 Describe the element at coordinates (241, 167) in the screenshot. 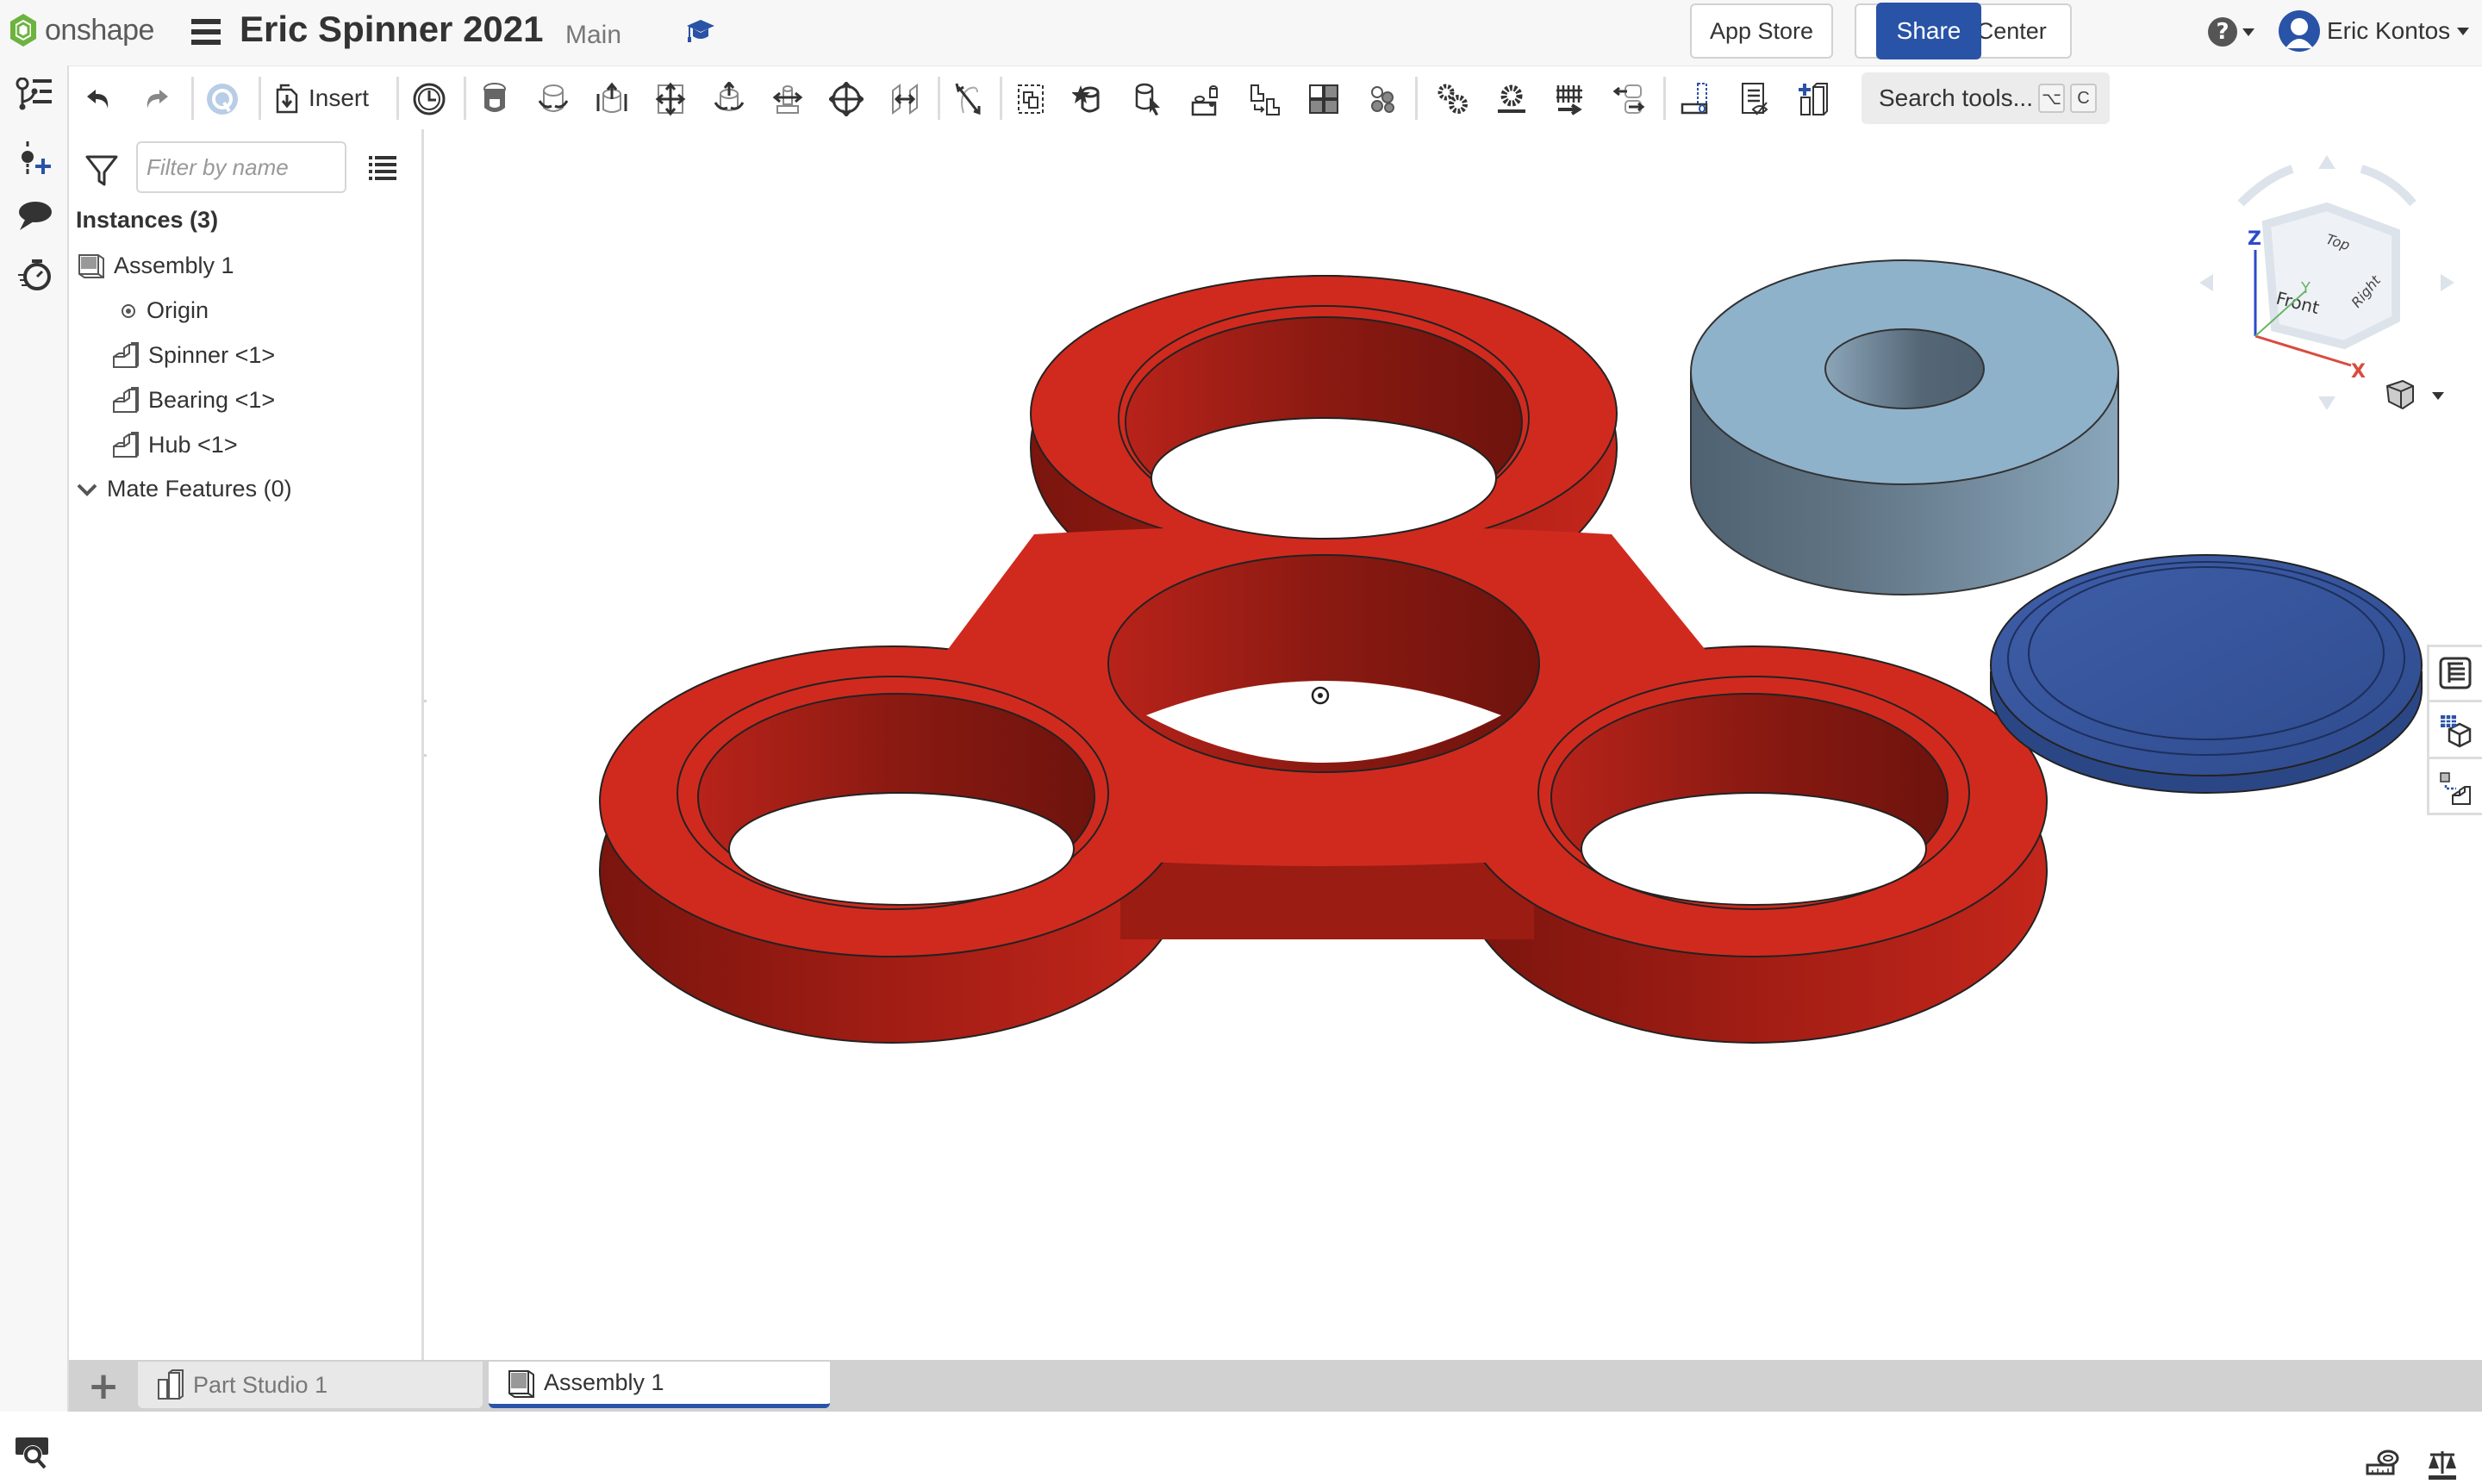

I see `filter-by-name-input` at that location.